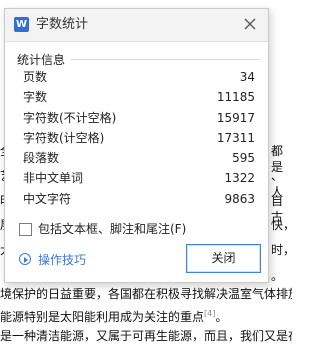 The image size is (320, 345). I want to click on stat-value: 9863, so click(239, 198).